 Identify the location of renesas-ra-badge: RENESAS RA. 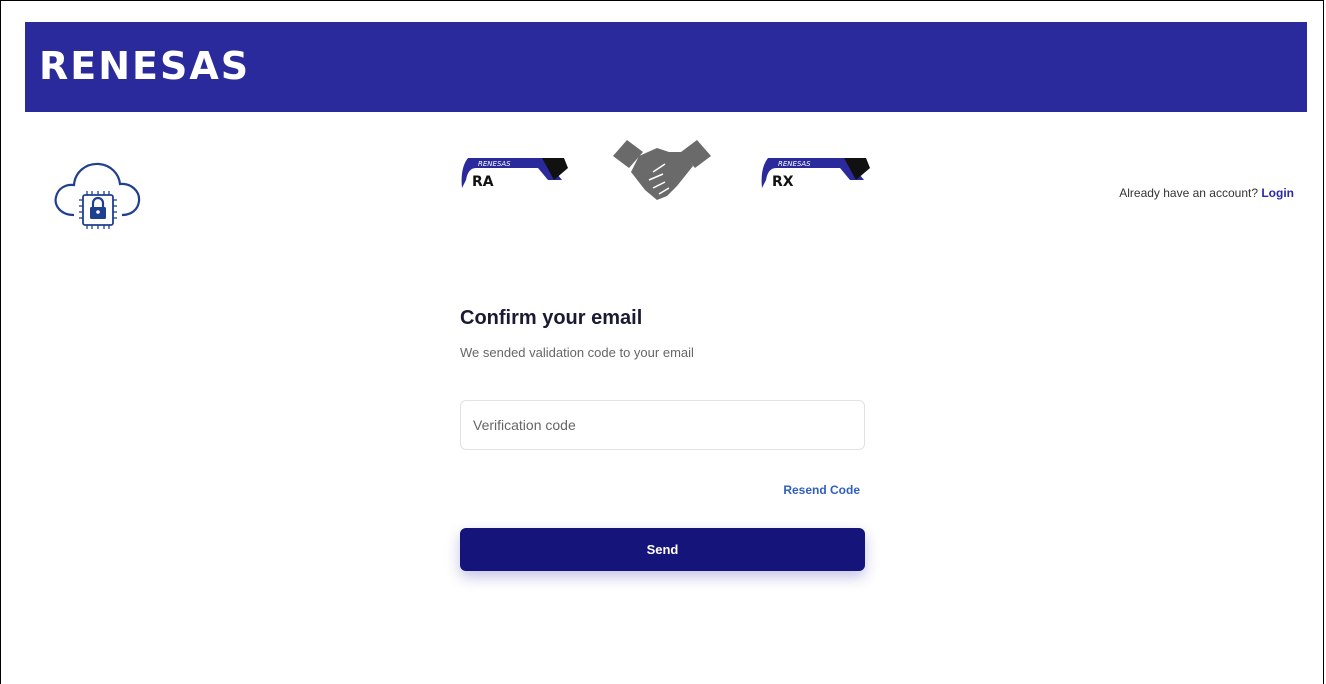
(514, 174).